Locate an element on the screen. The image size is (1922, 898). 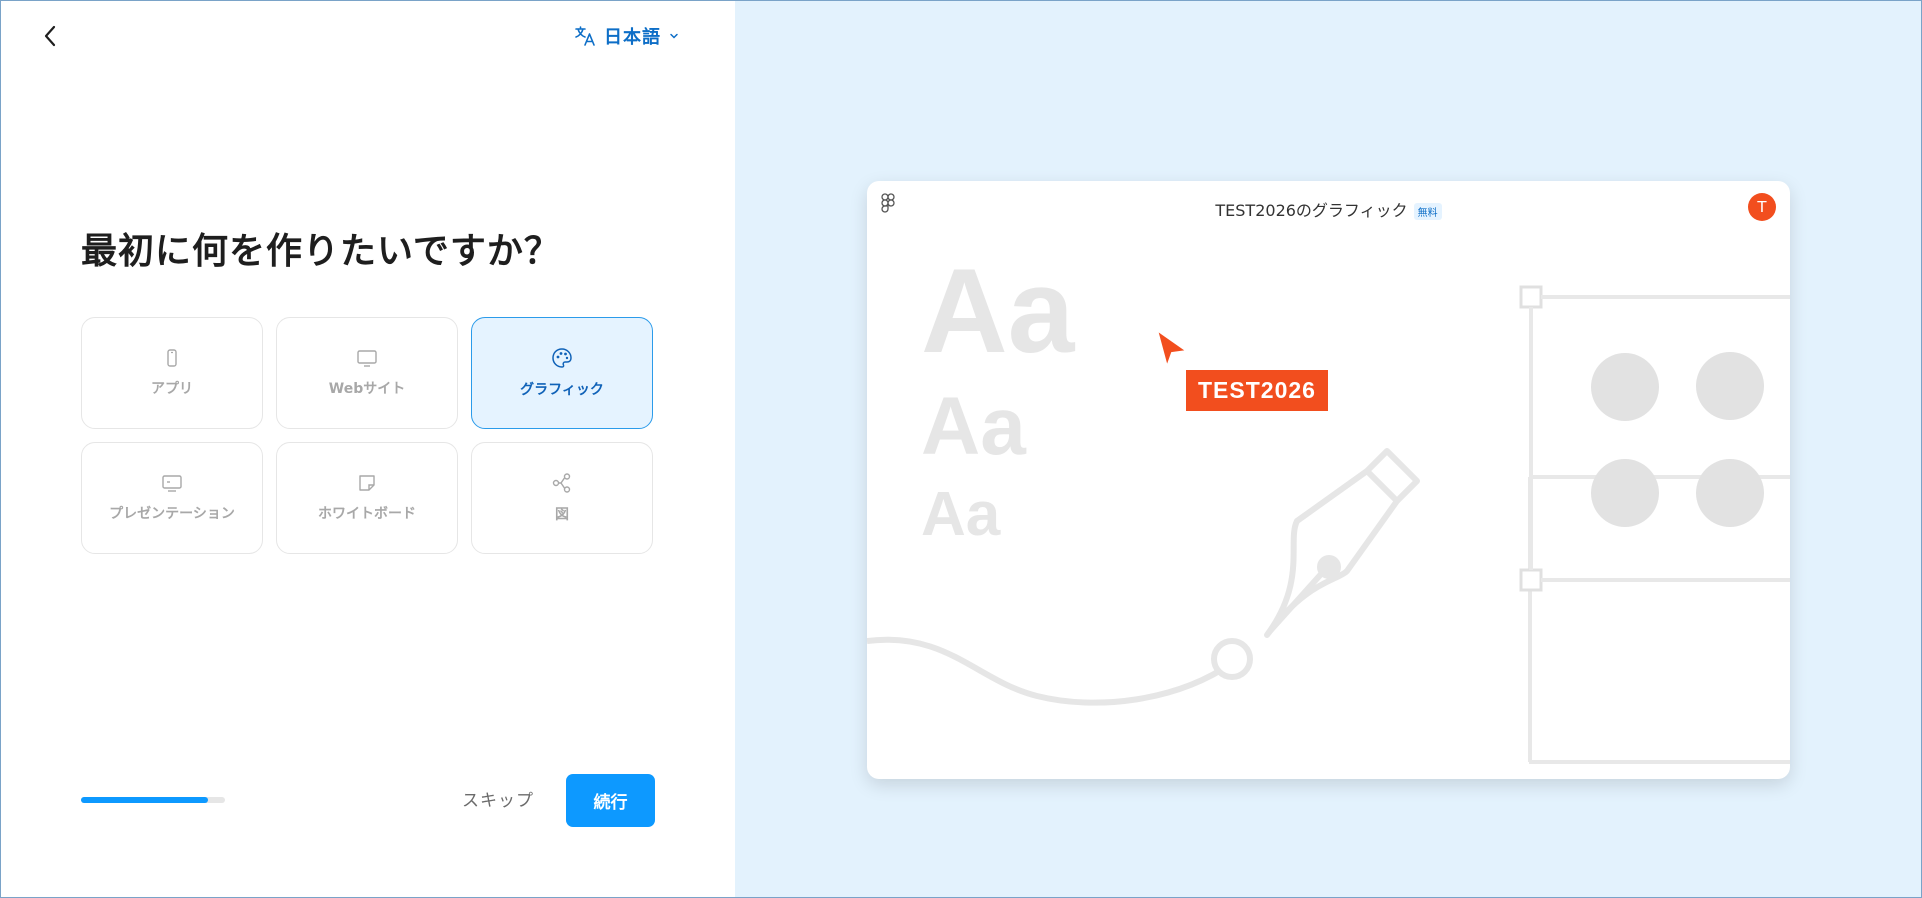
option-grid: アプリ Webサイト グラフィック プレゼンテーション ホワイトボード 図 is located at coordinates (367, 435).